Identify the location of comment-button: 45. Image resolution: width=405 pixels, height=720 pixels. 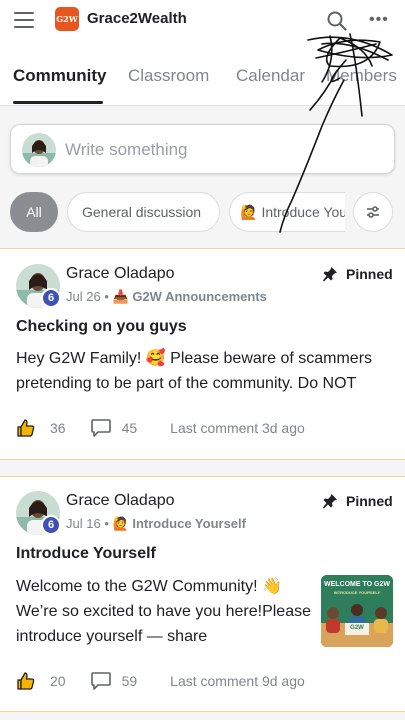
(114, 428).